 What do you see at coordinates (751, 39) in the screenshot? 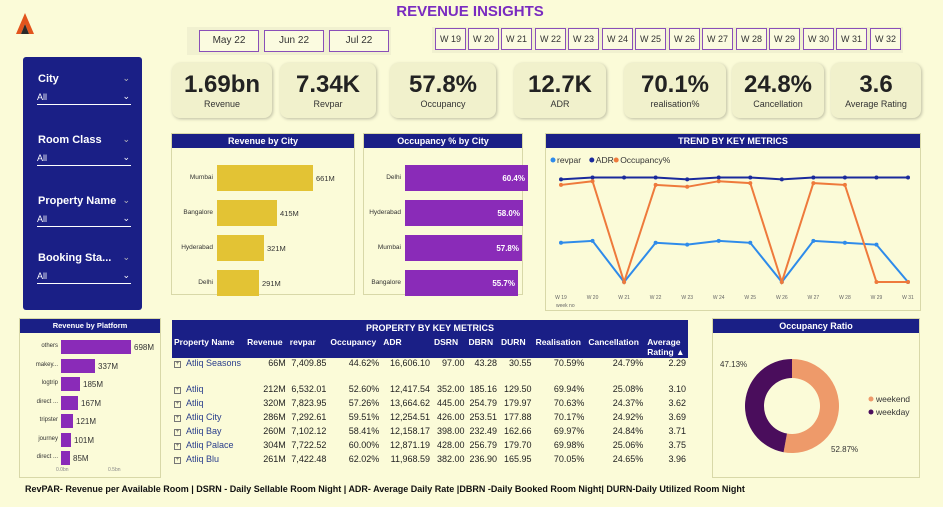
I see `week-button: W 28` at bounding box center [751, 39].